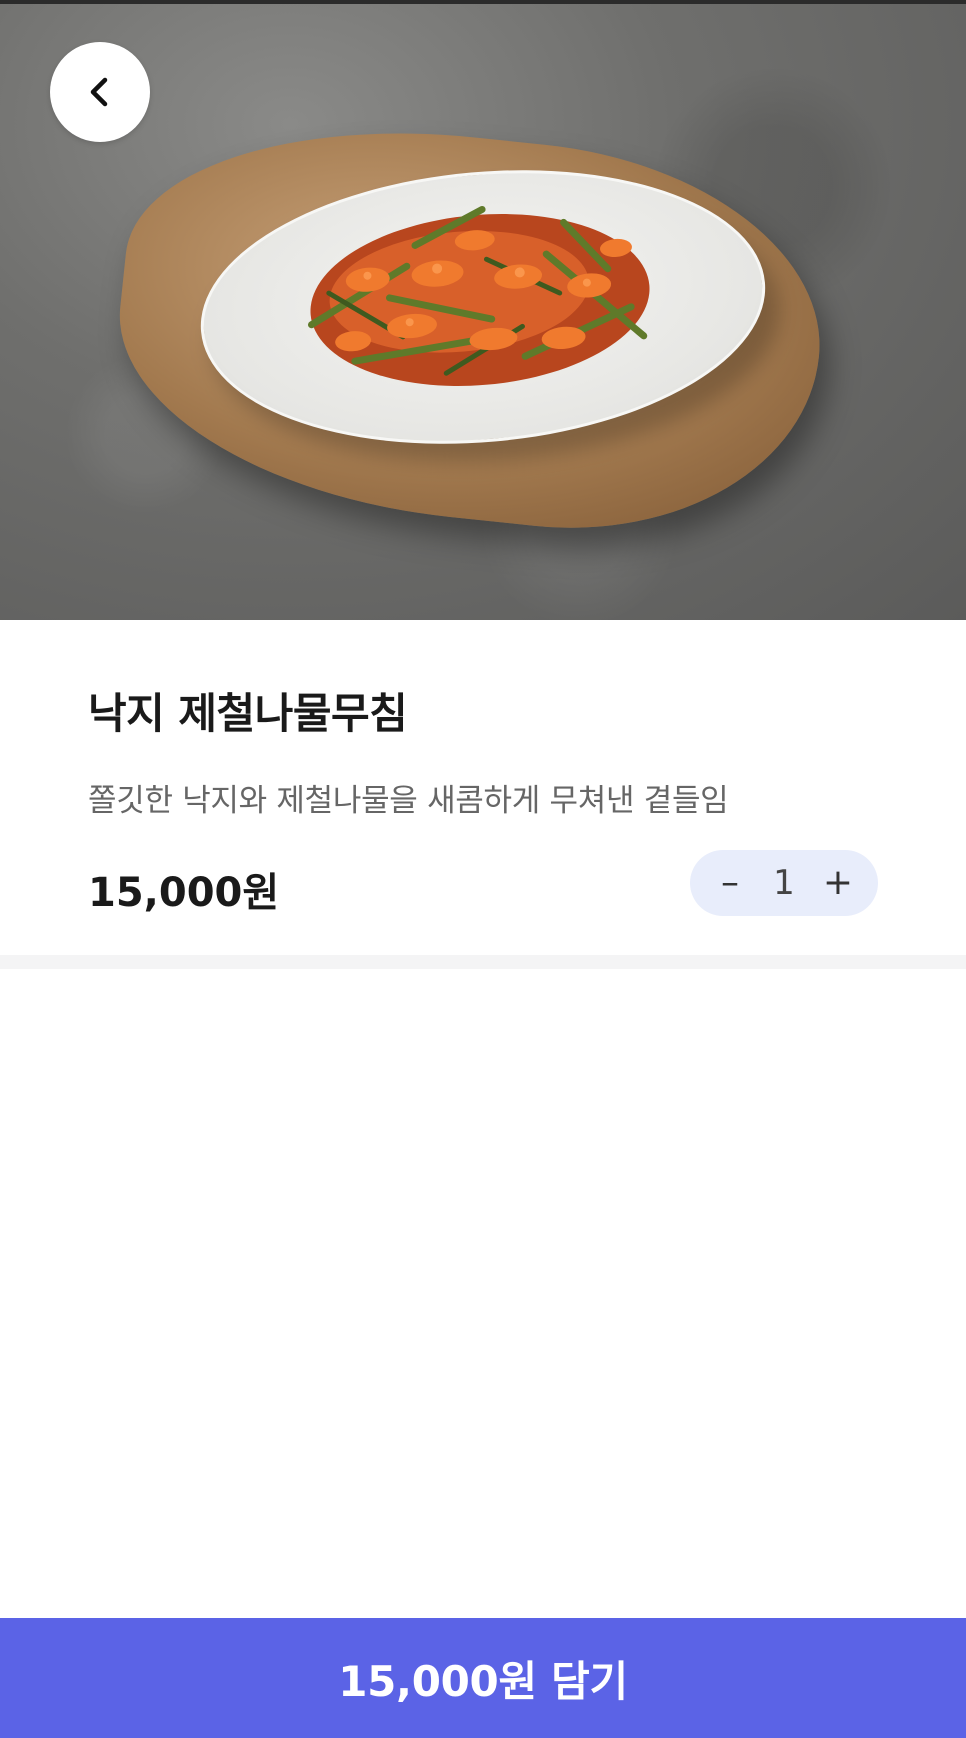 The width and height of the screenshot is (966, 1738). I want to click on minus-button: –, so click(730, 883).